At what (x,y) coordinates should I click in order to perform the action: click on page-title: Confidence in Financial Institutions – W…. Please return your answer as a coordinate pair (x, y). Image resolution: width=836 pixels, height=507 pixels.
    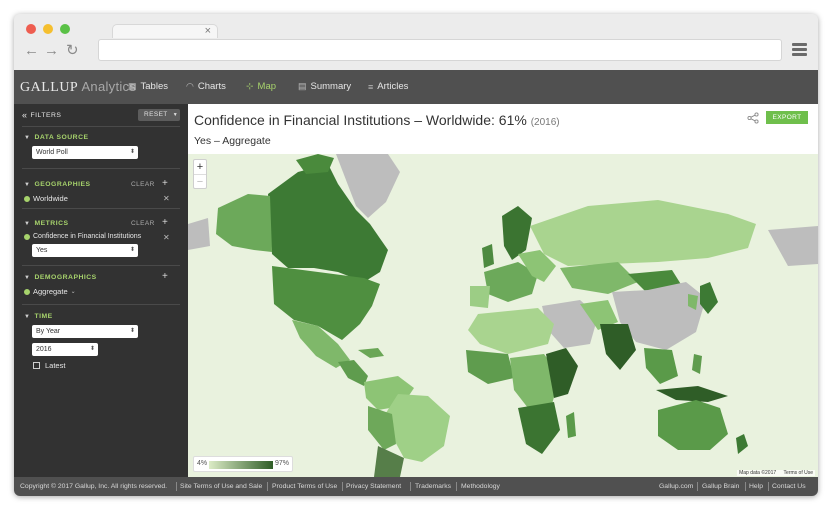
    Looking at the image, I should click on (377, 120).